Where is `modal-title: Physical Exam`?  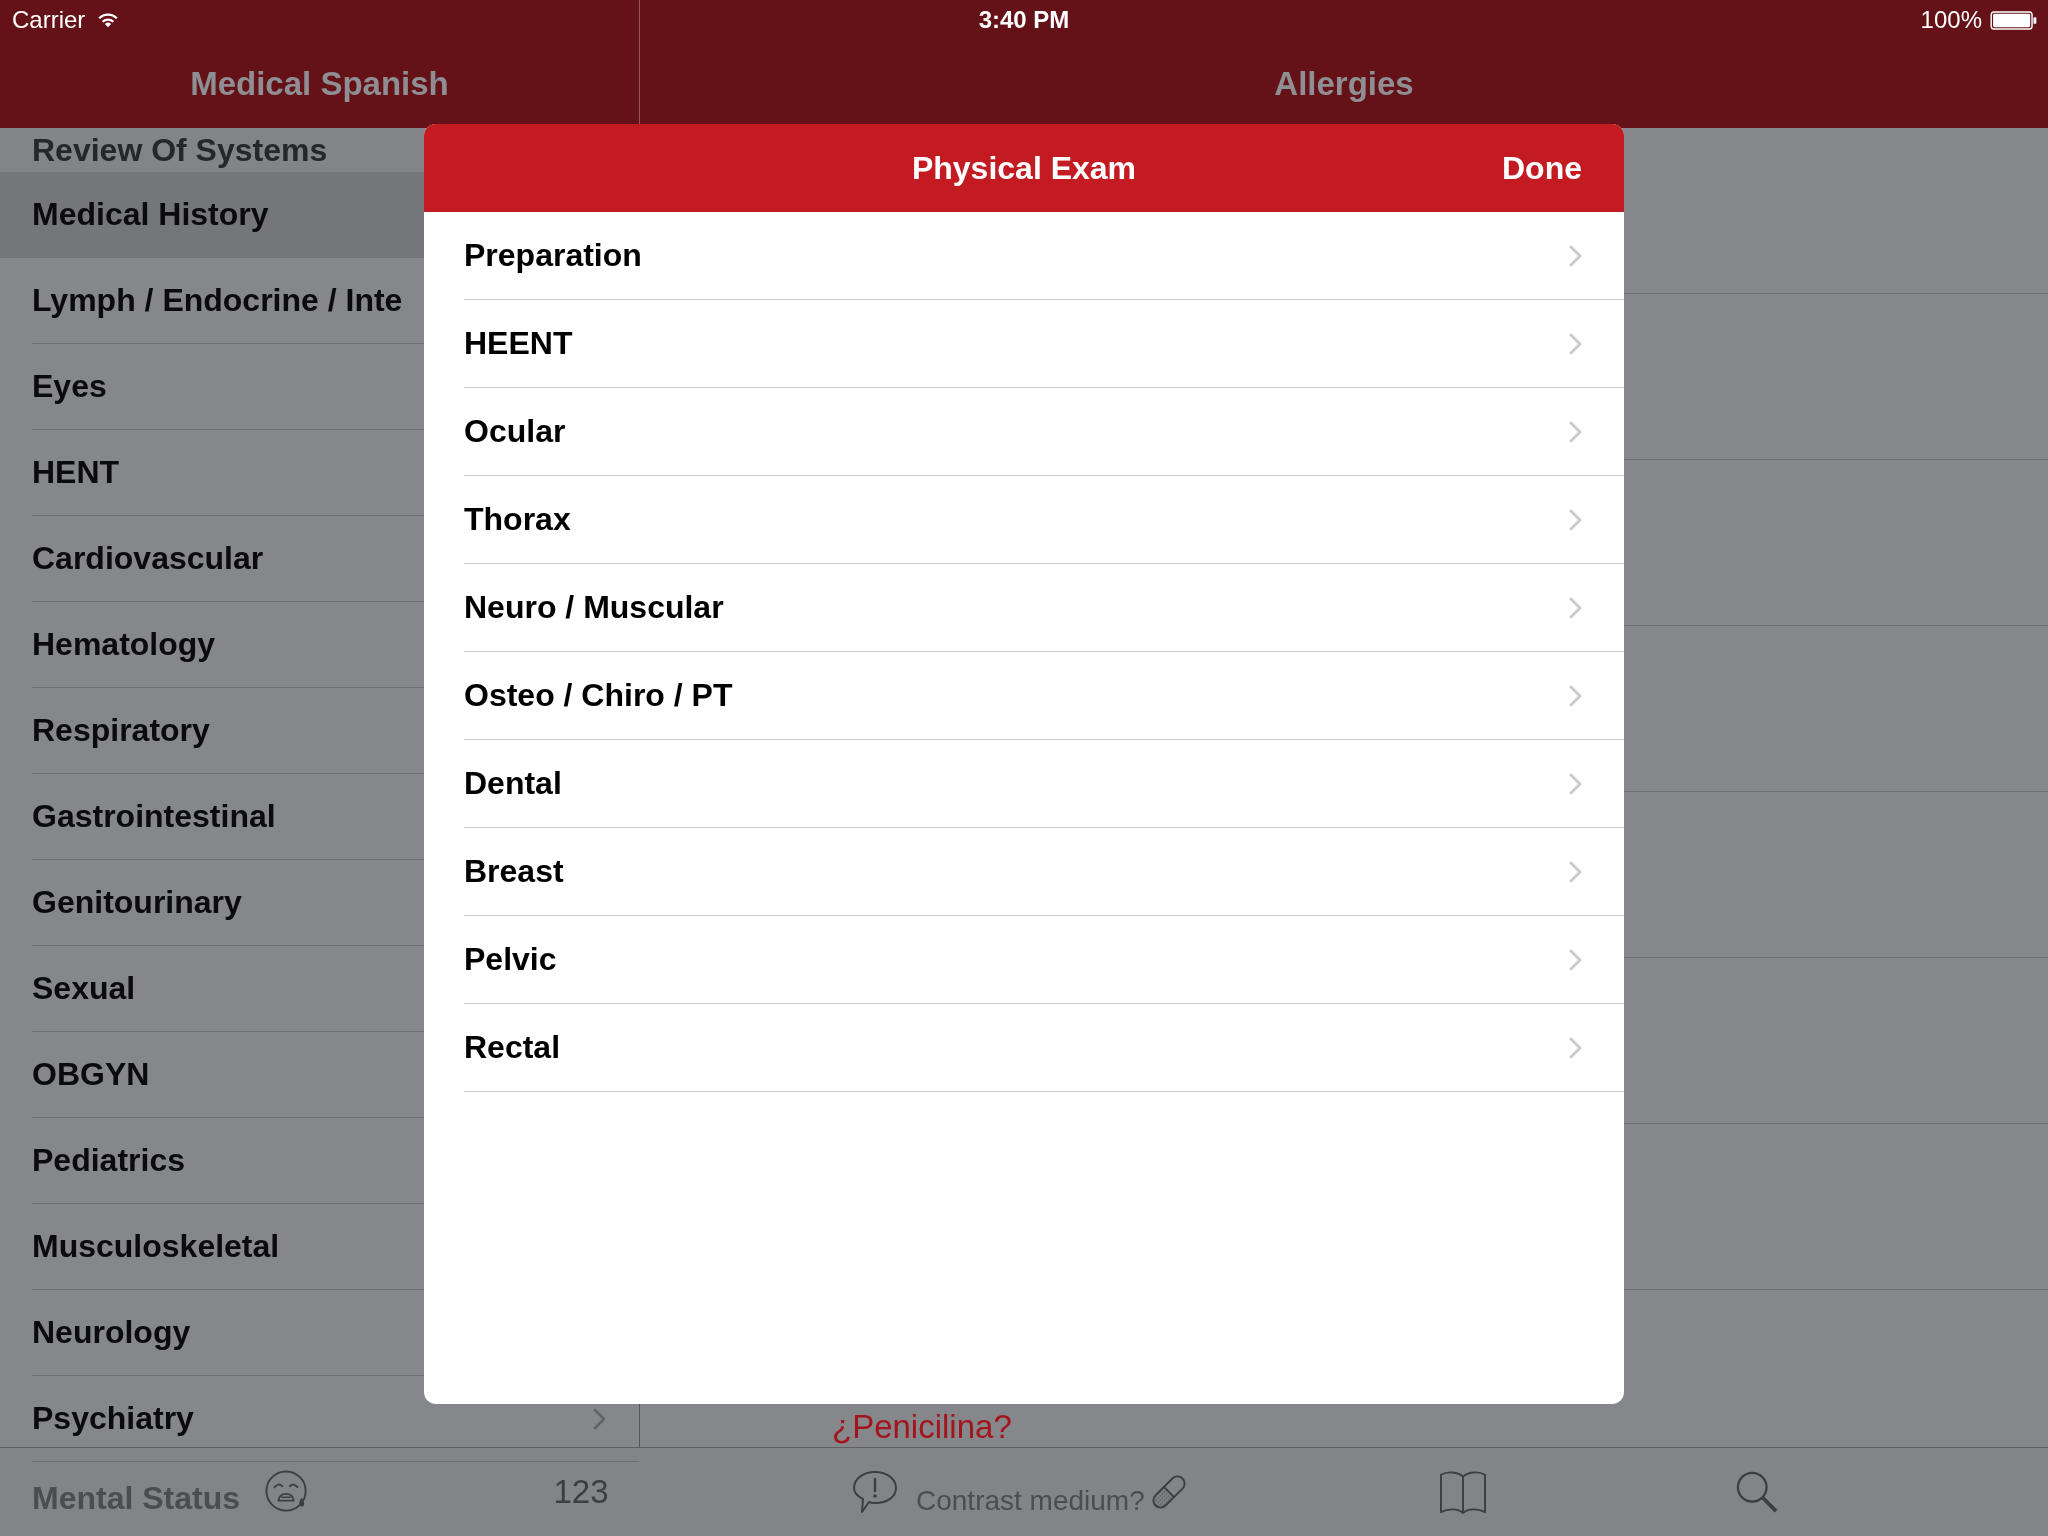
modal-title: Physical Exam is located at coordinates (1024, 168).